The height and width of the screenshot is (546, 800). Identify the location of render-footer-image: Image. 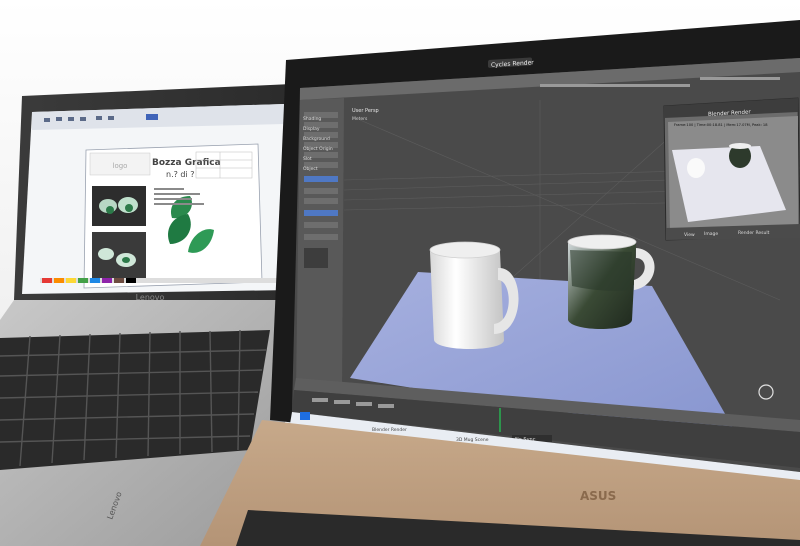
(711, 234).